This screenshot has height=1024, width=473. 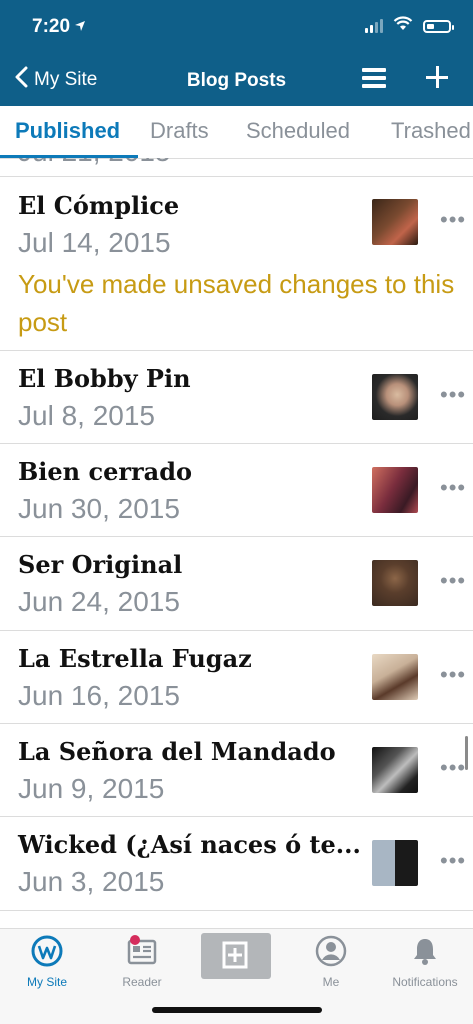 I want to click on post-date: Jul 14, 2015, so click(x=94, y=242).